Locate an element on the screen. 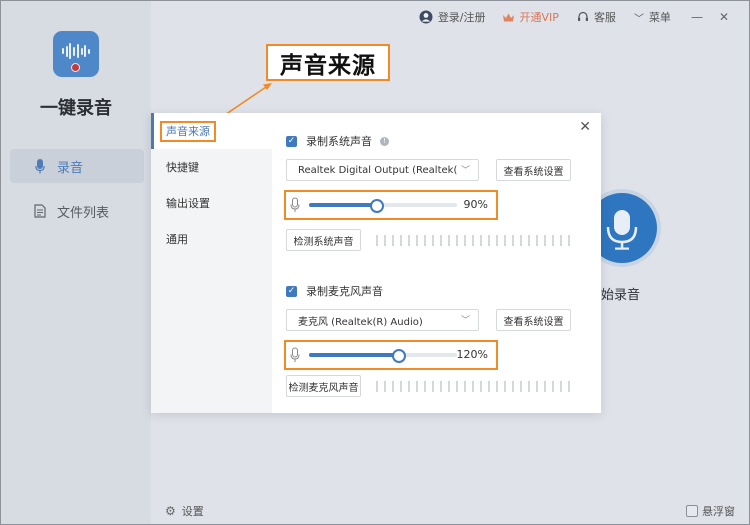  tab-output-settings: 输出设置 is located at coordinates (211, 203).